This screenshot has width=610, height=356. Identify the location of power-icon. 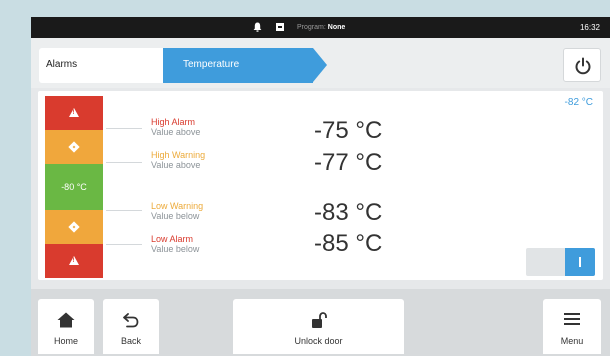
(583, 66).